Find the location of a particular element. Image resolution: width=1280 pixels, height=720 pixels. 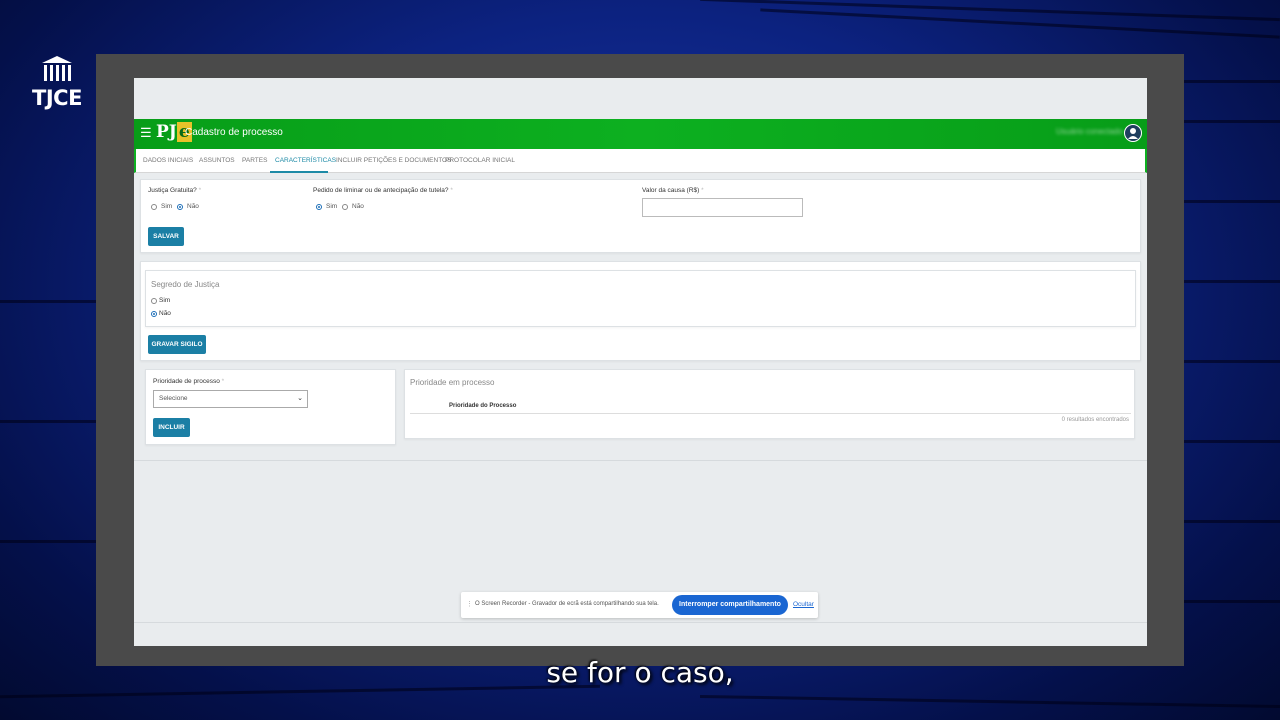

user-name: Usuário conectado is located at coordinates (1089, 131).